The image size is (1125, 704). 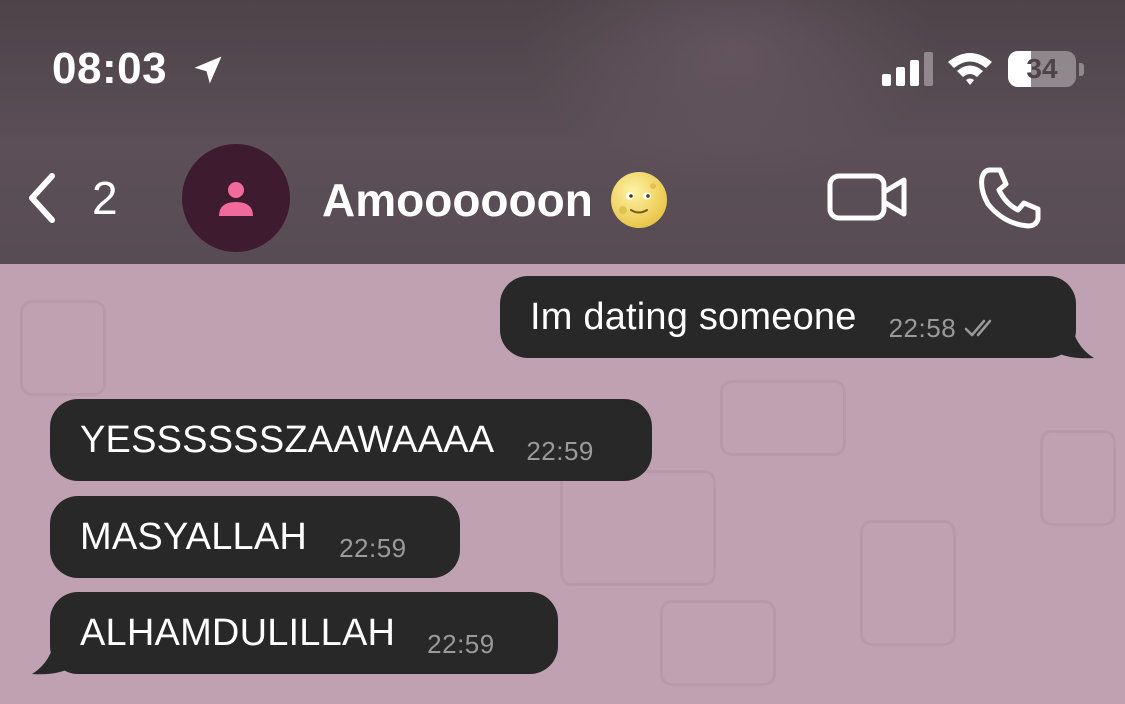 What do you see at coordinates (238, 632) in the screenshot?
I see `message-text: ALHAMDULILLAH` at bounding box center [238, 632].